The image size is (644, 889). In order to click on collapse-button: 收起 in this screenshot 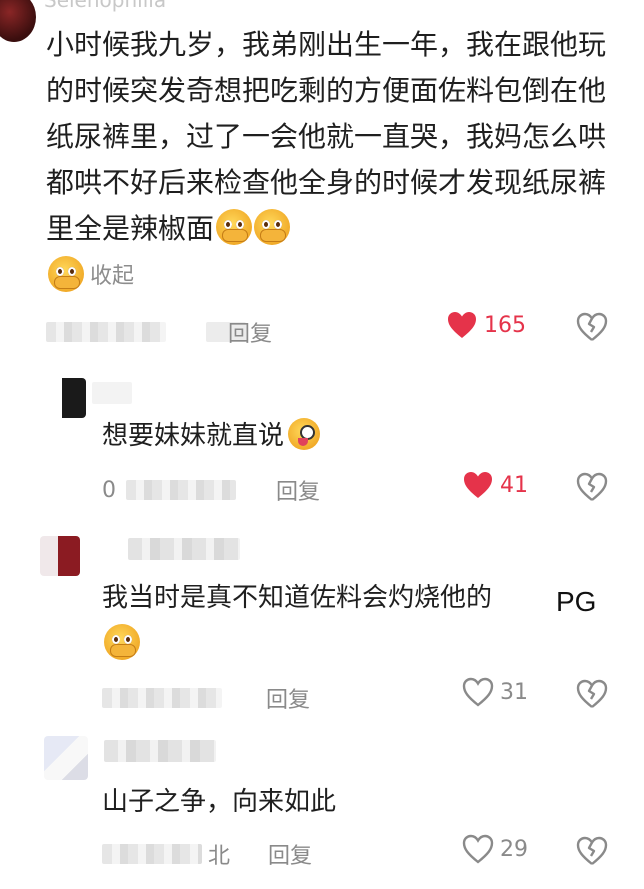, I will do `click(90, 274)`.